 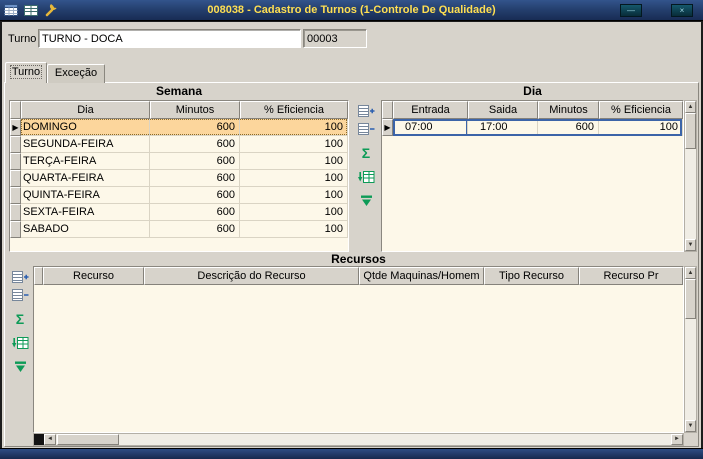 What do you see at coordinates (690, 349) in the screenshot?
I see `recursos-vscrollbar: ▲ ▼` at bounding box center [690, 349].